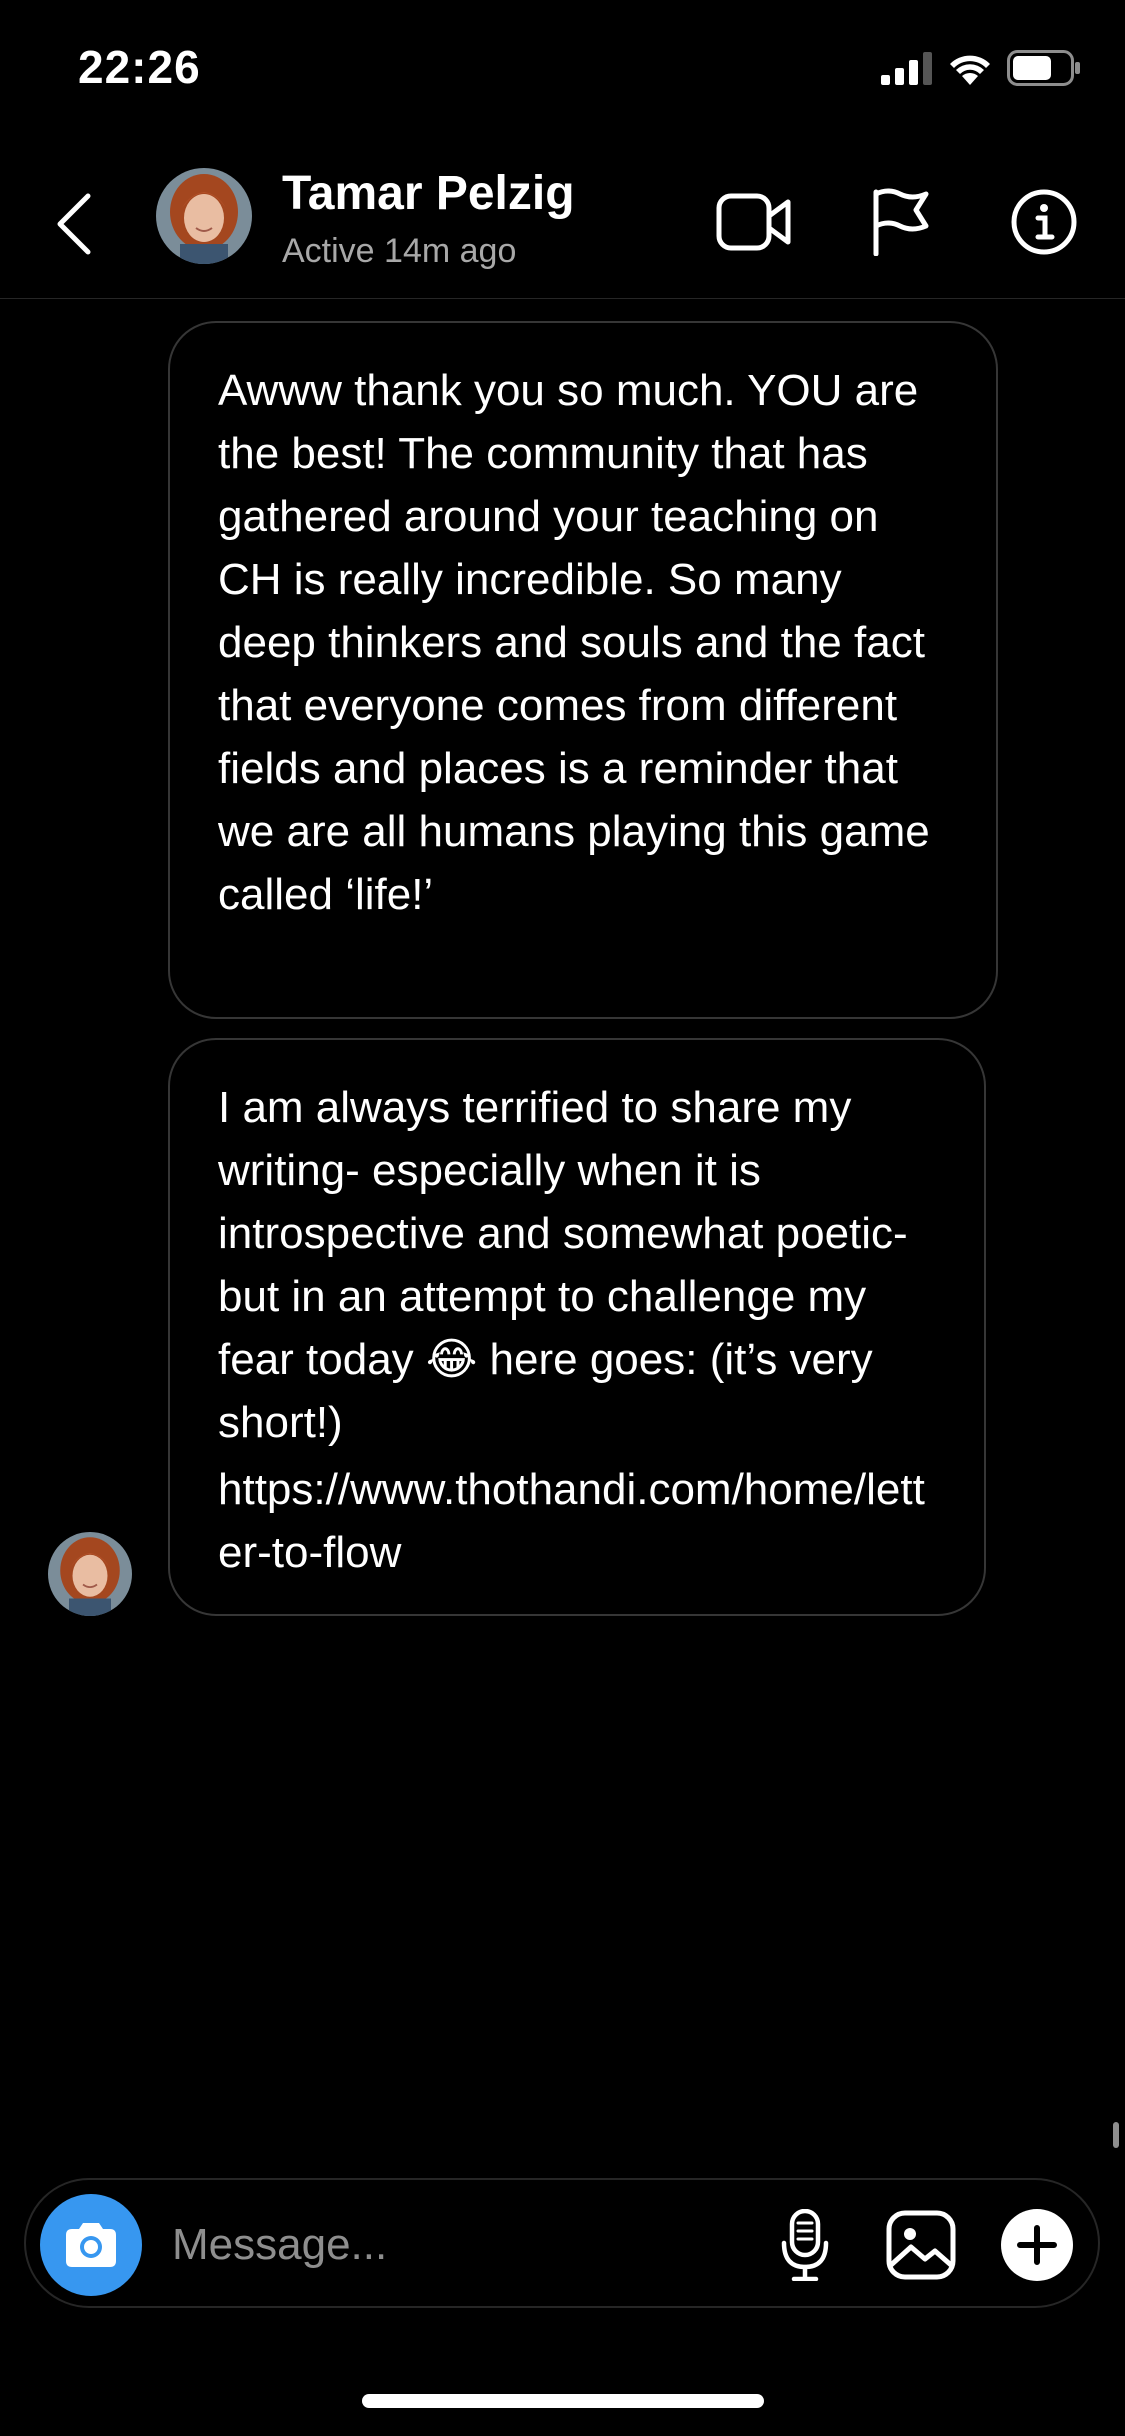 This screenshot has height=2436, width=1125. I want to click on camera-icon, so click(91, 2245).